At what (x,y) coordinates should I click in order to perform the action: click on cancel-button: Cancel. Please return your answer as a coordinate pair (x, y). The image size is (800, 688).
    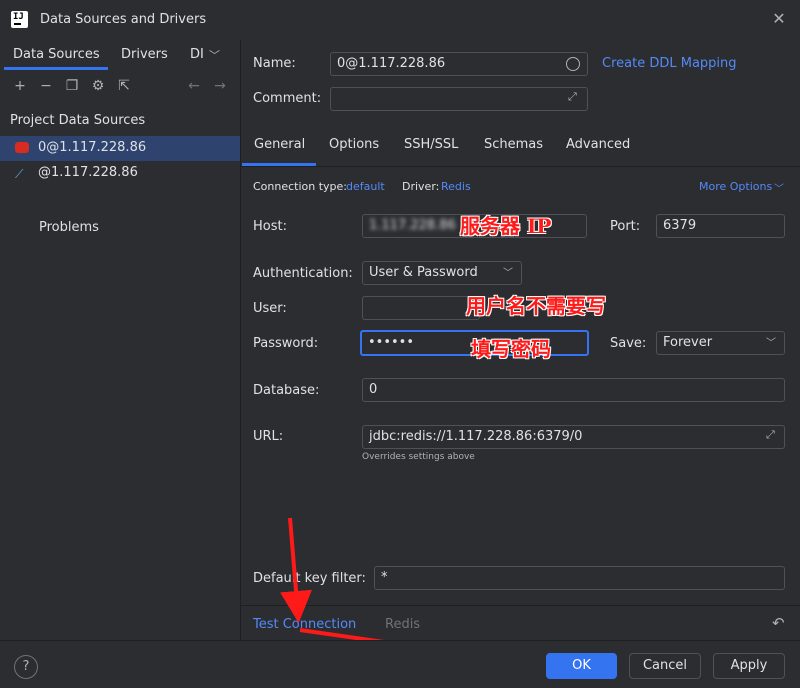
    Looking at the image, I should click on (665, 666).